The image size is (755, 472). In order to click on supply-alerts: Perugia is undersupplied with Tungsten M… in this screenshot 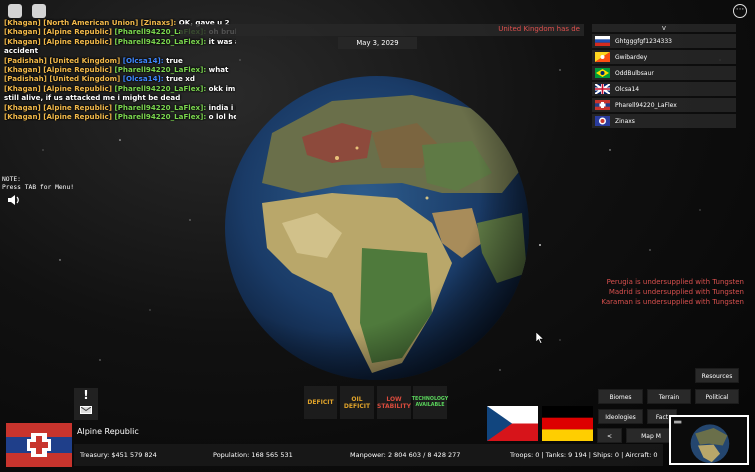, I will do `click(672, 292)`.